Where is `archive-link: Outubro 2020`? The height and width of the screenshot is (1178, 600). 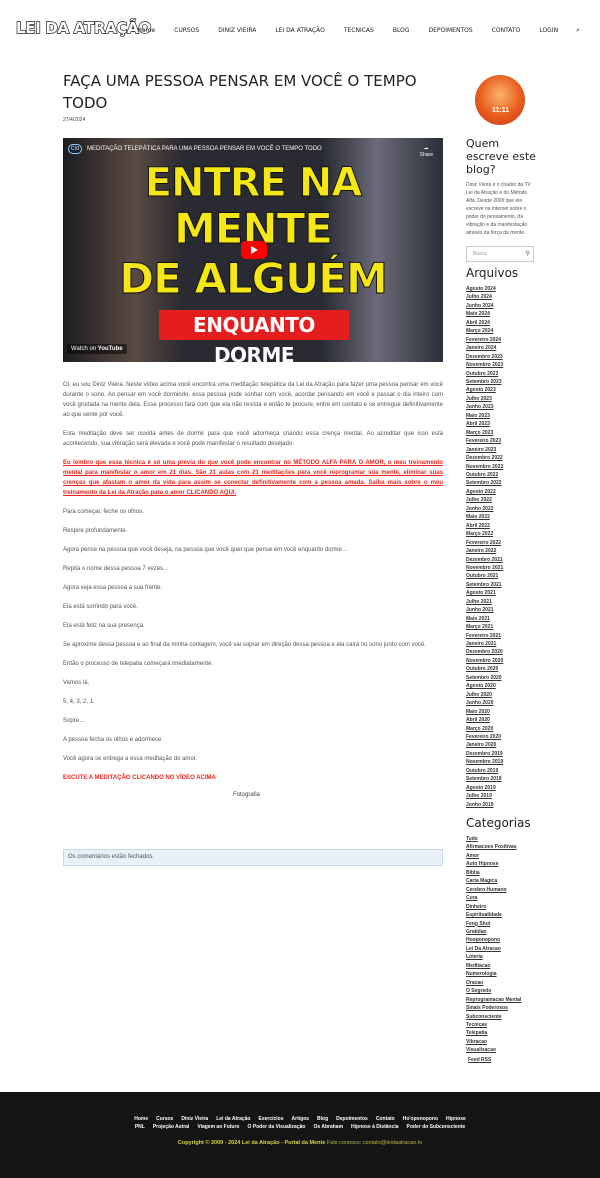 archive-link: Outubro 2020 is located at coordinates (501, 669).